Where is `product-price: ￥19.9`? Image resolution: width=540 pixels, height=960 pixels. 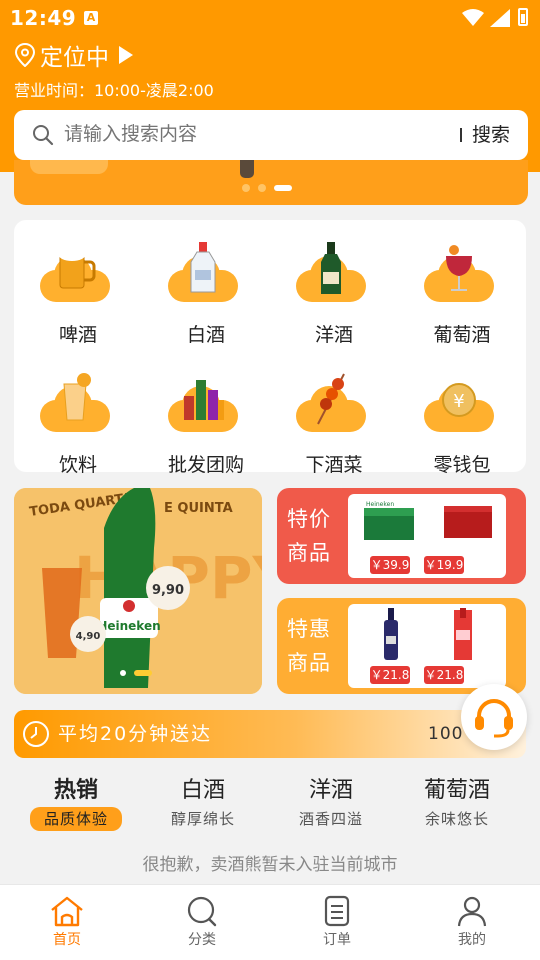 product-price: ￥19.9 is located at coordinates (444, 565).